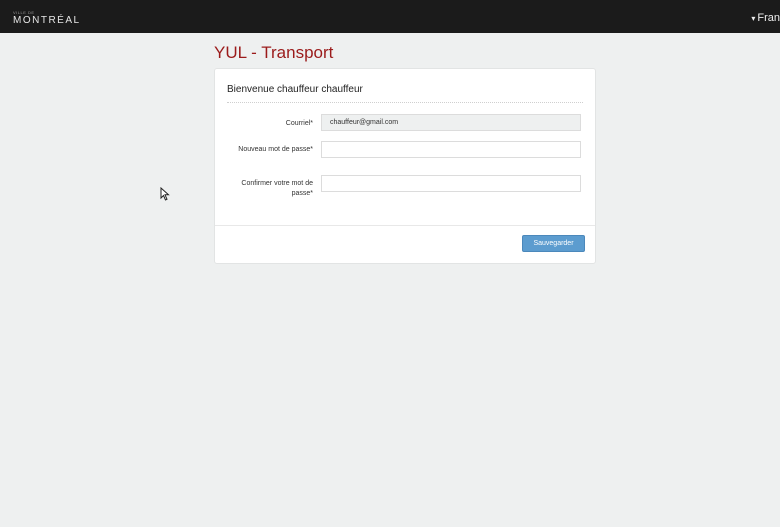 The width and height of the screenshot is (780, 527). I want to click on mouse-cursor-icon, so click(165, 194).